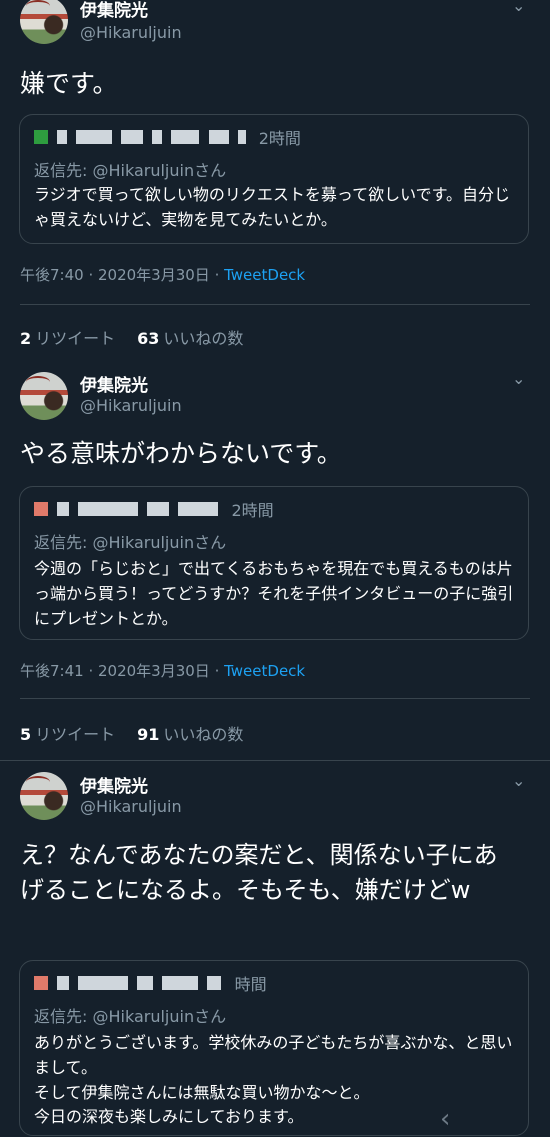 The height and width of the screenshot is (1137, 550). I want to click on tweet-stats: 5 リツイート 91 いいねの数, so click(131, 733).